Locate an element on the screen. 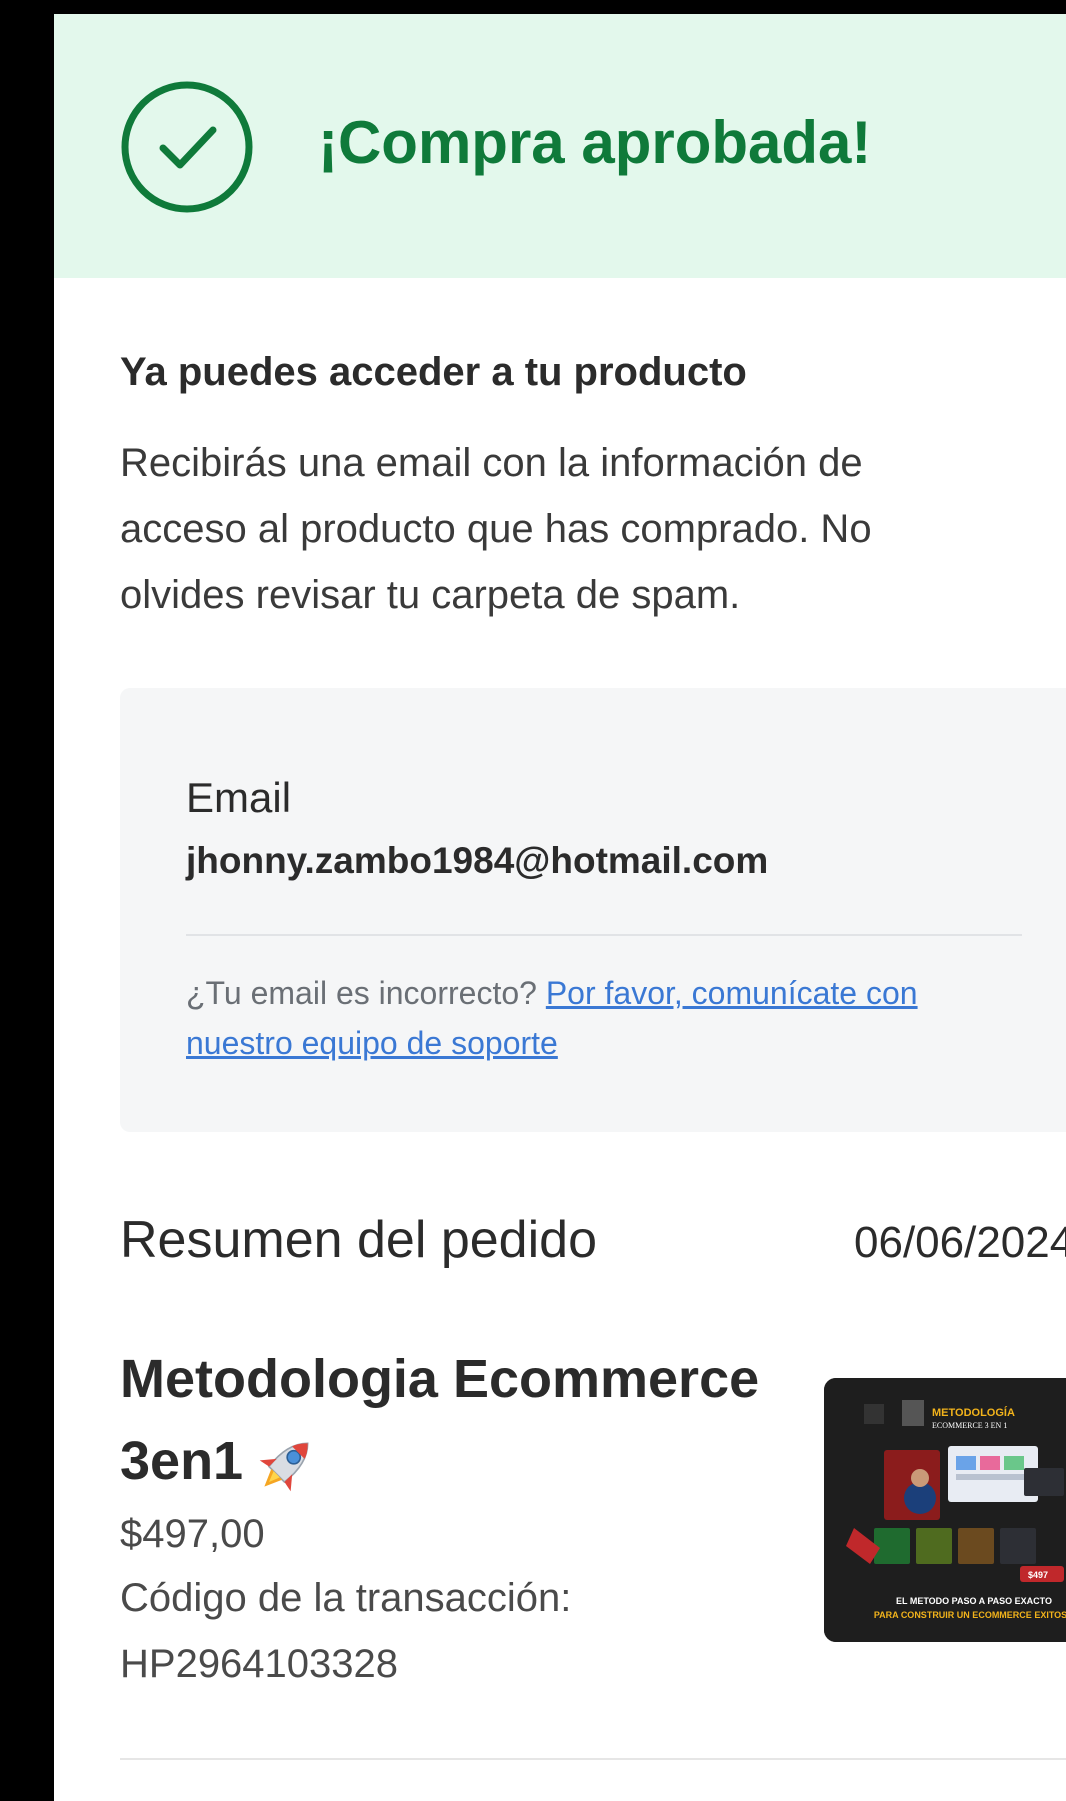 Image resolution: width=1066 pixels, height=1801 pixels. cover-footer-line2: PARA CONSTRUIR UN ECOMMERCE EXITOSO is located at coordinates (970, 1615).